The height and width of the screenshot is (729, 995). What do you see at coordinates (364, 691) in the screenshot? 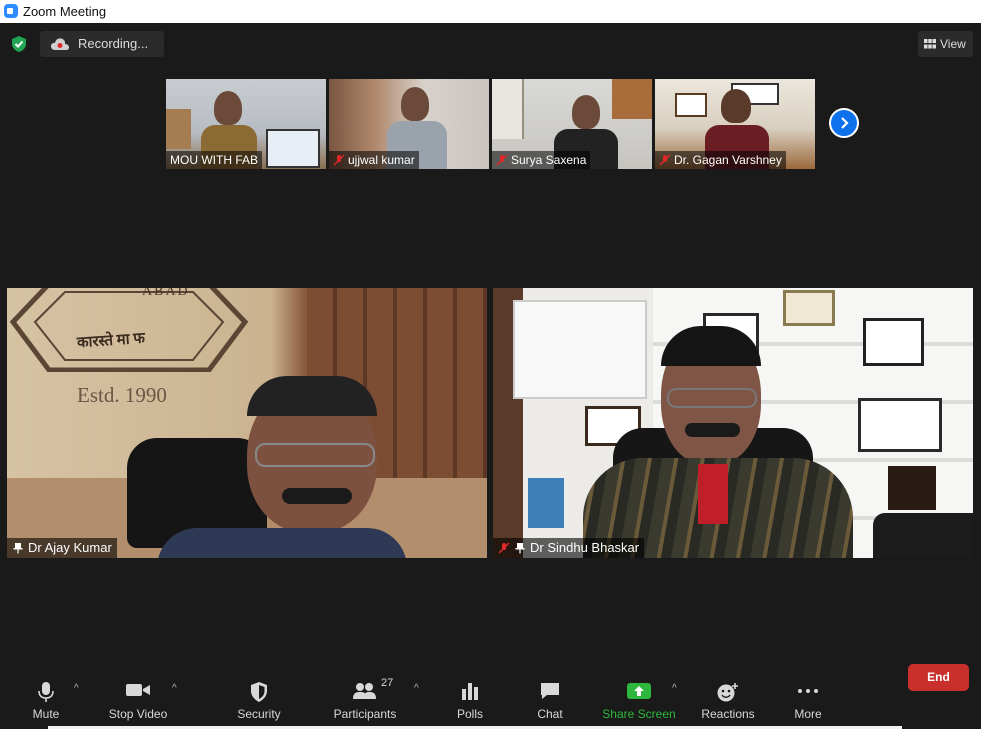
I see `participants-icon` at bounding box center [364, 691].